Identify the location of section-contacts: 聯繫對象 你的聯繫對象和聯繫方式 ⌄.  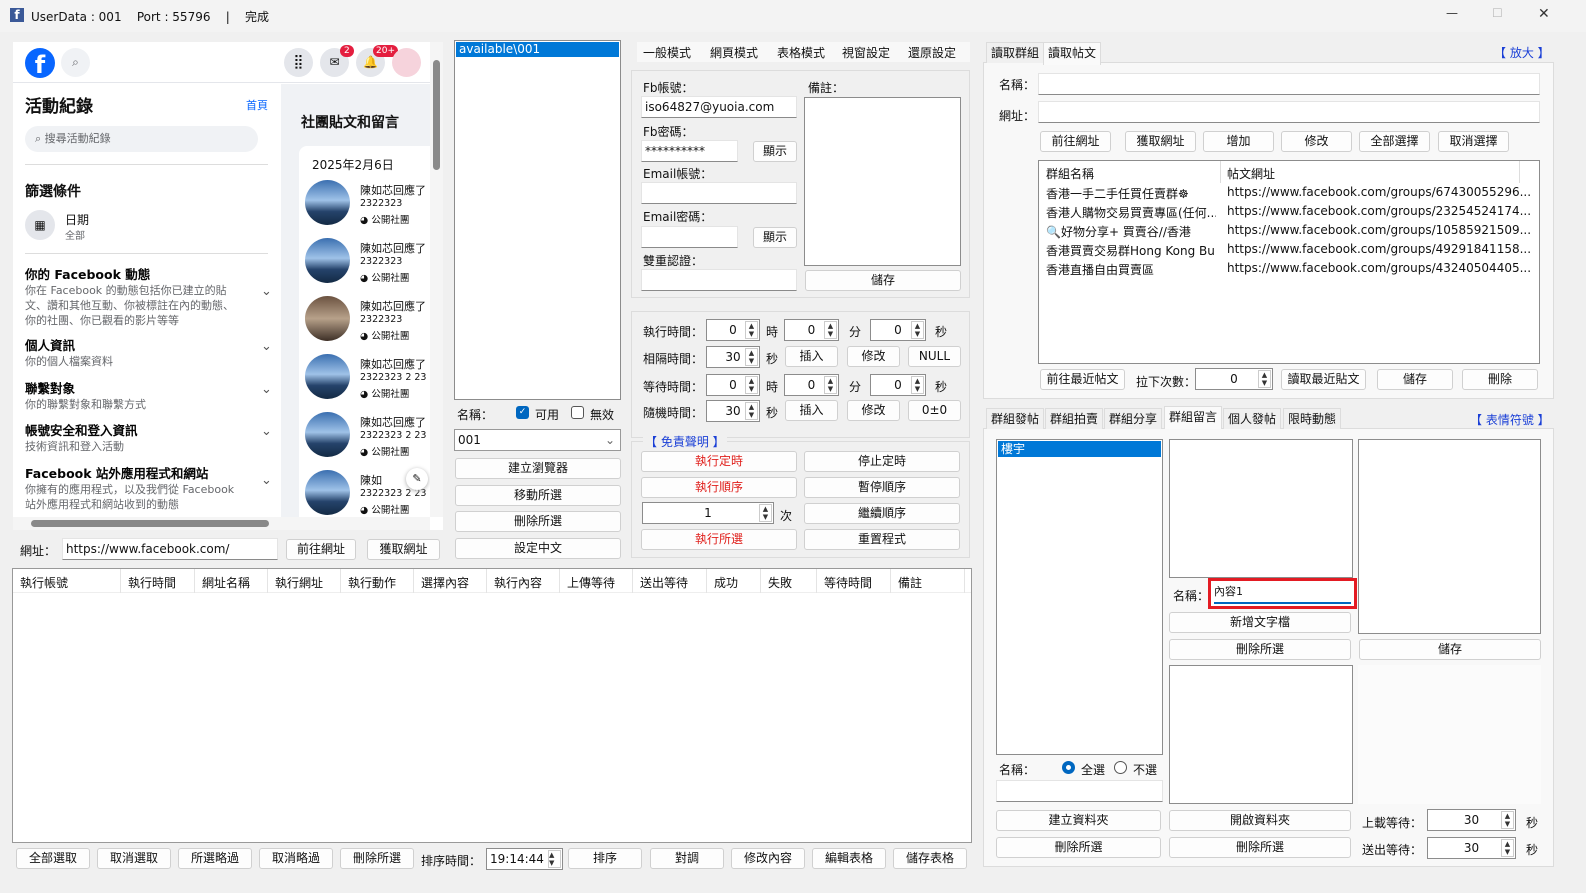
(150, 395).